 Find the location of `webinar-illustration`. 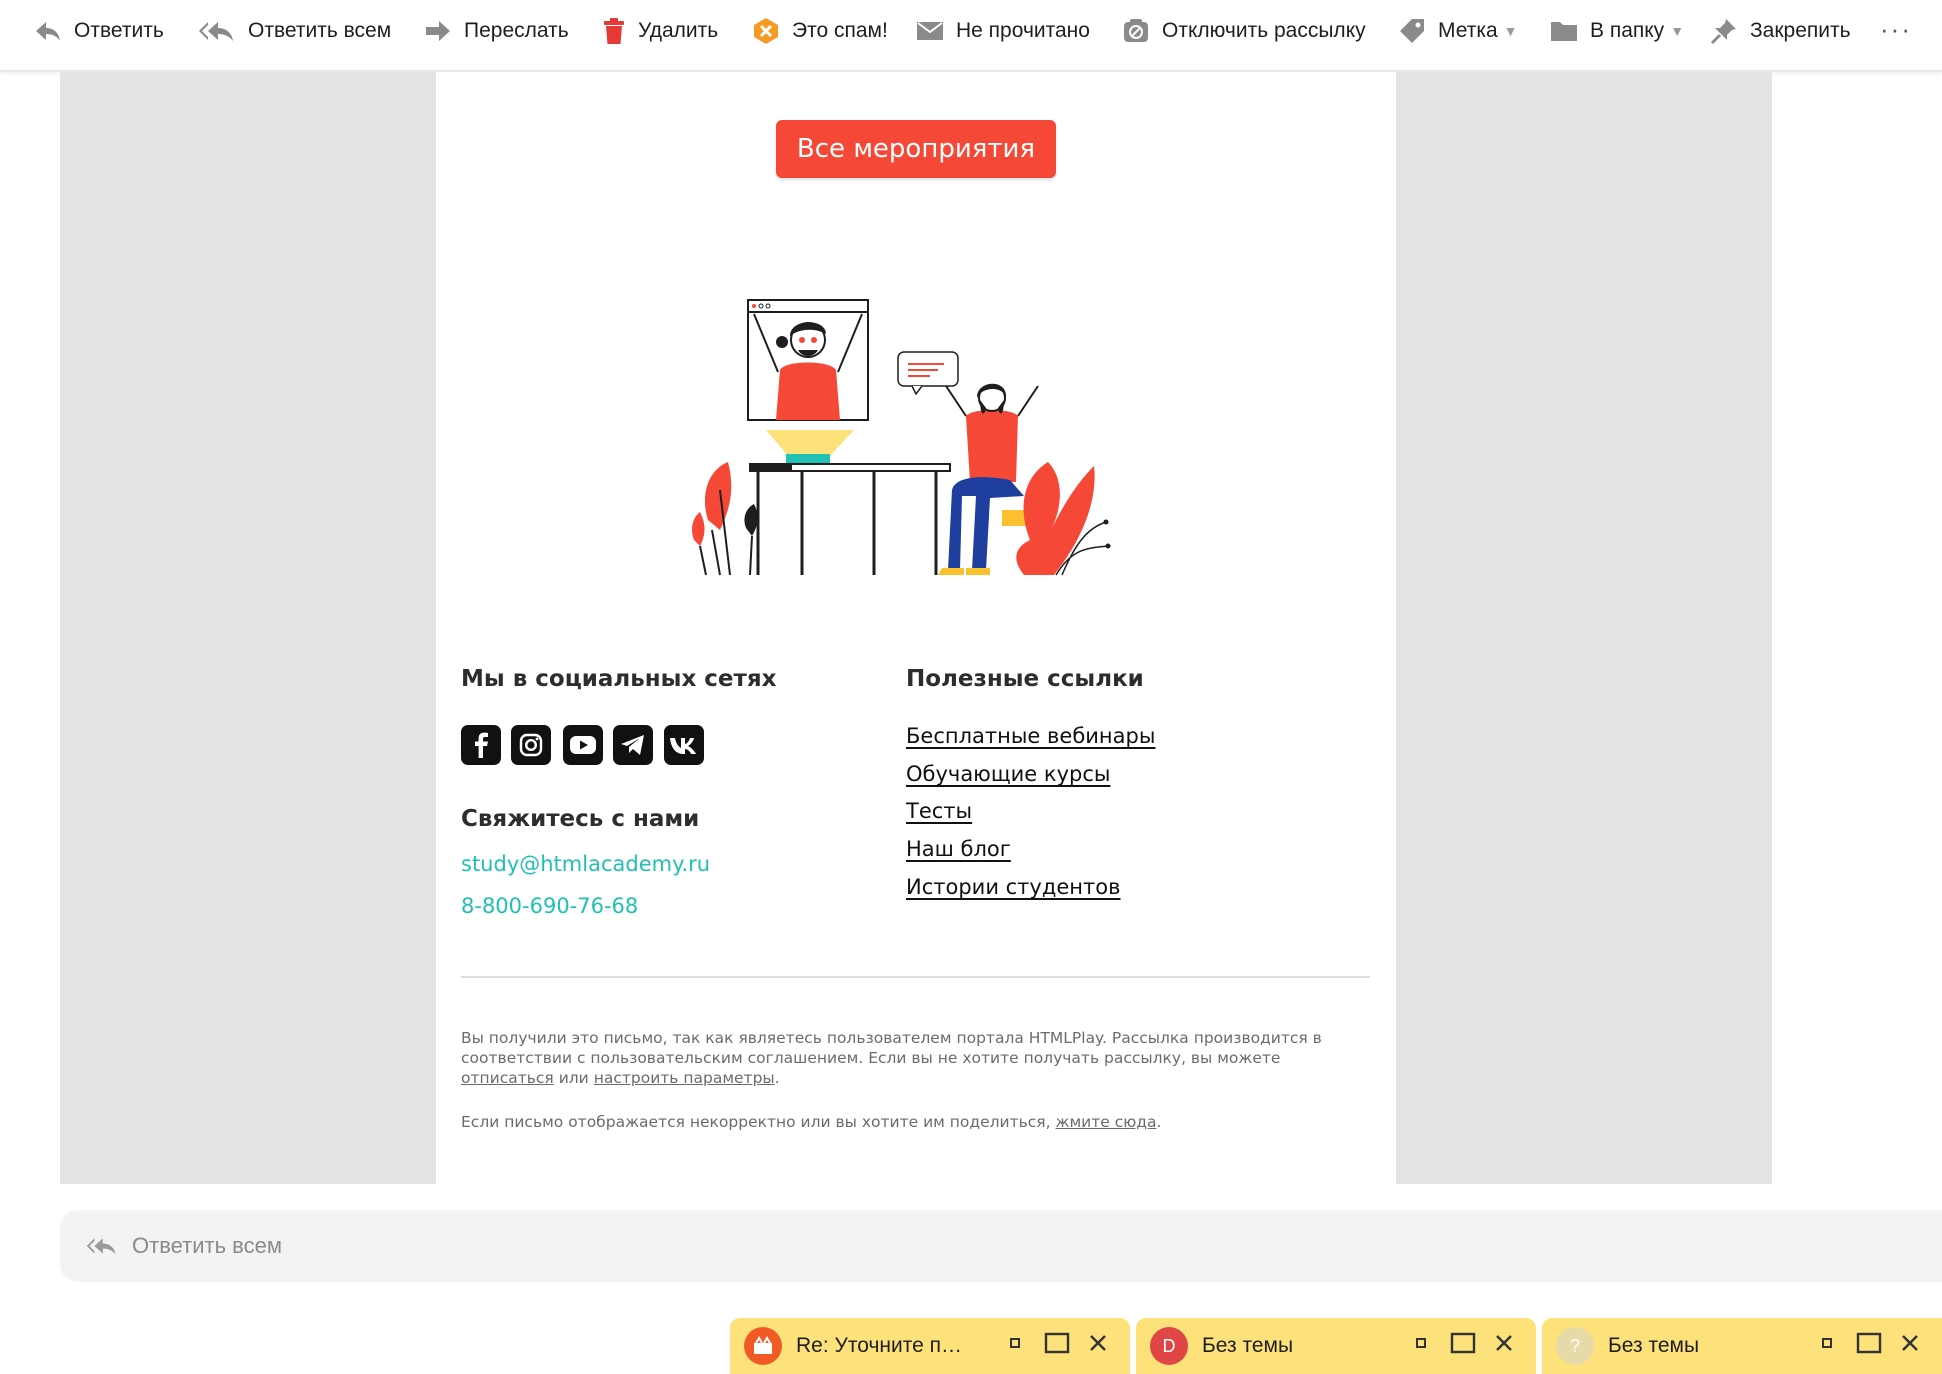

webinar-illustration is located at coordinates (901, 437).